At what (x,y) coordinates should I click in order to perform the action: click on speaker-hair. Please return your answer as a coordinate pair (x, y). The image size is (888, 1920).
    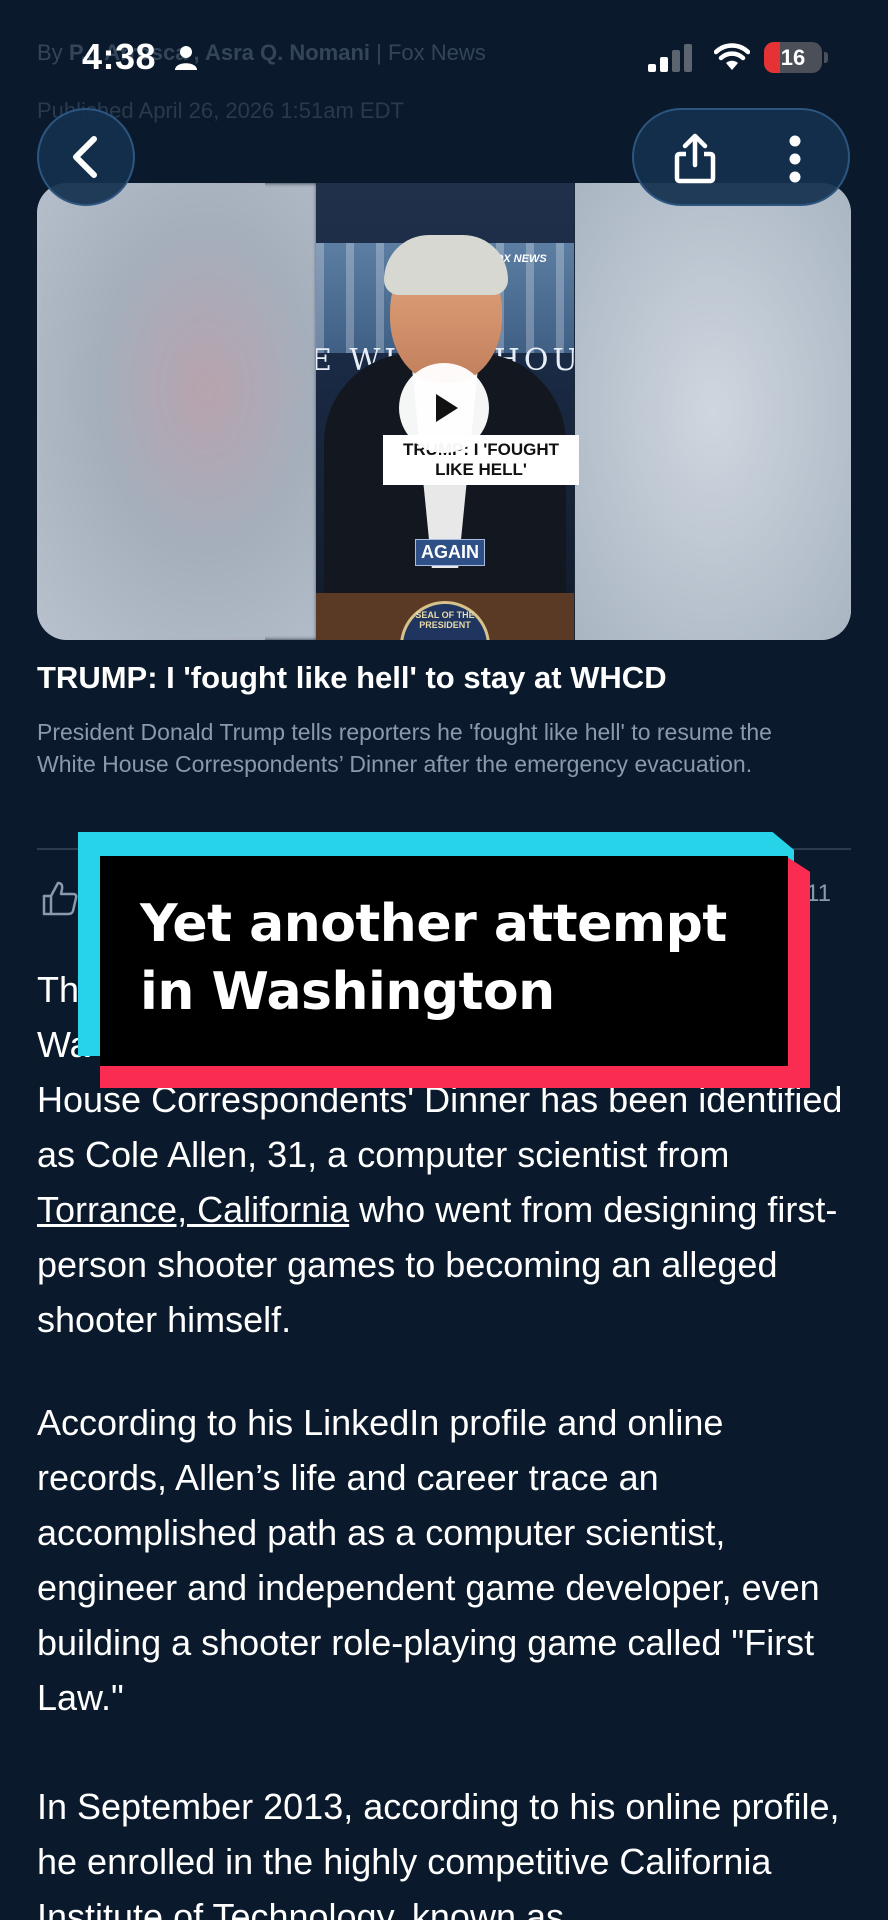
    Looking at the image, I should click on (446, 265).